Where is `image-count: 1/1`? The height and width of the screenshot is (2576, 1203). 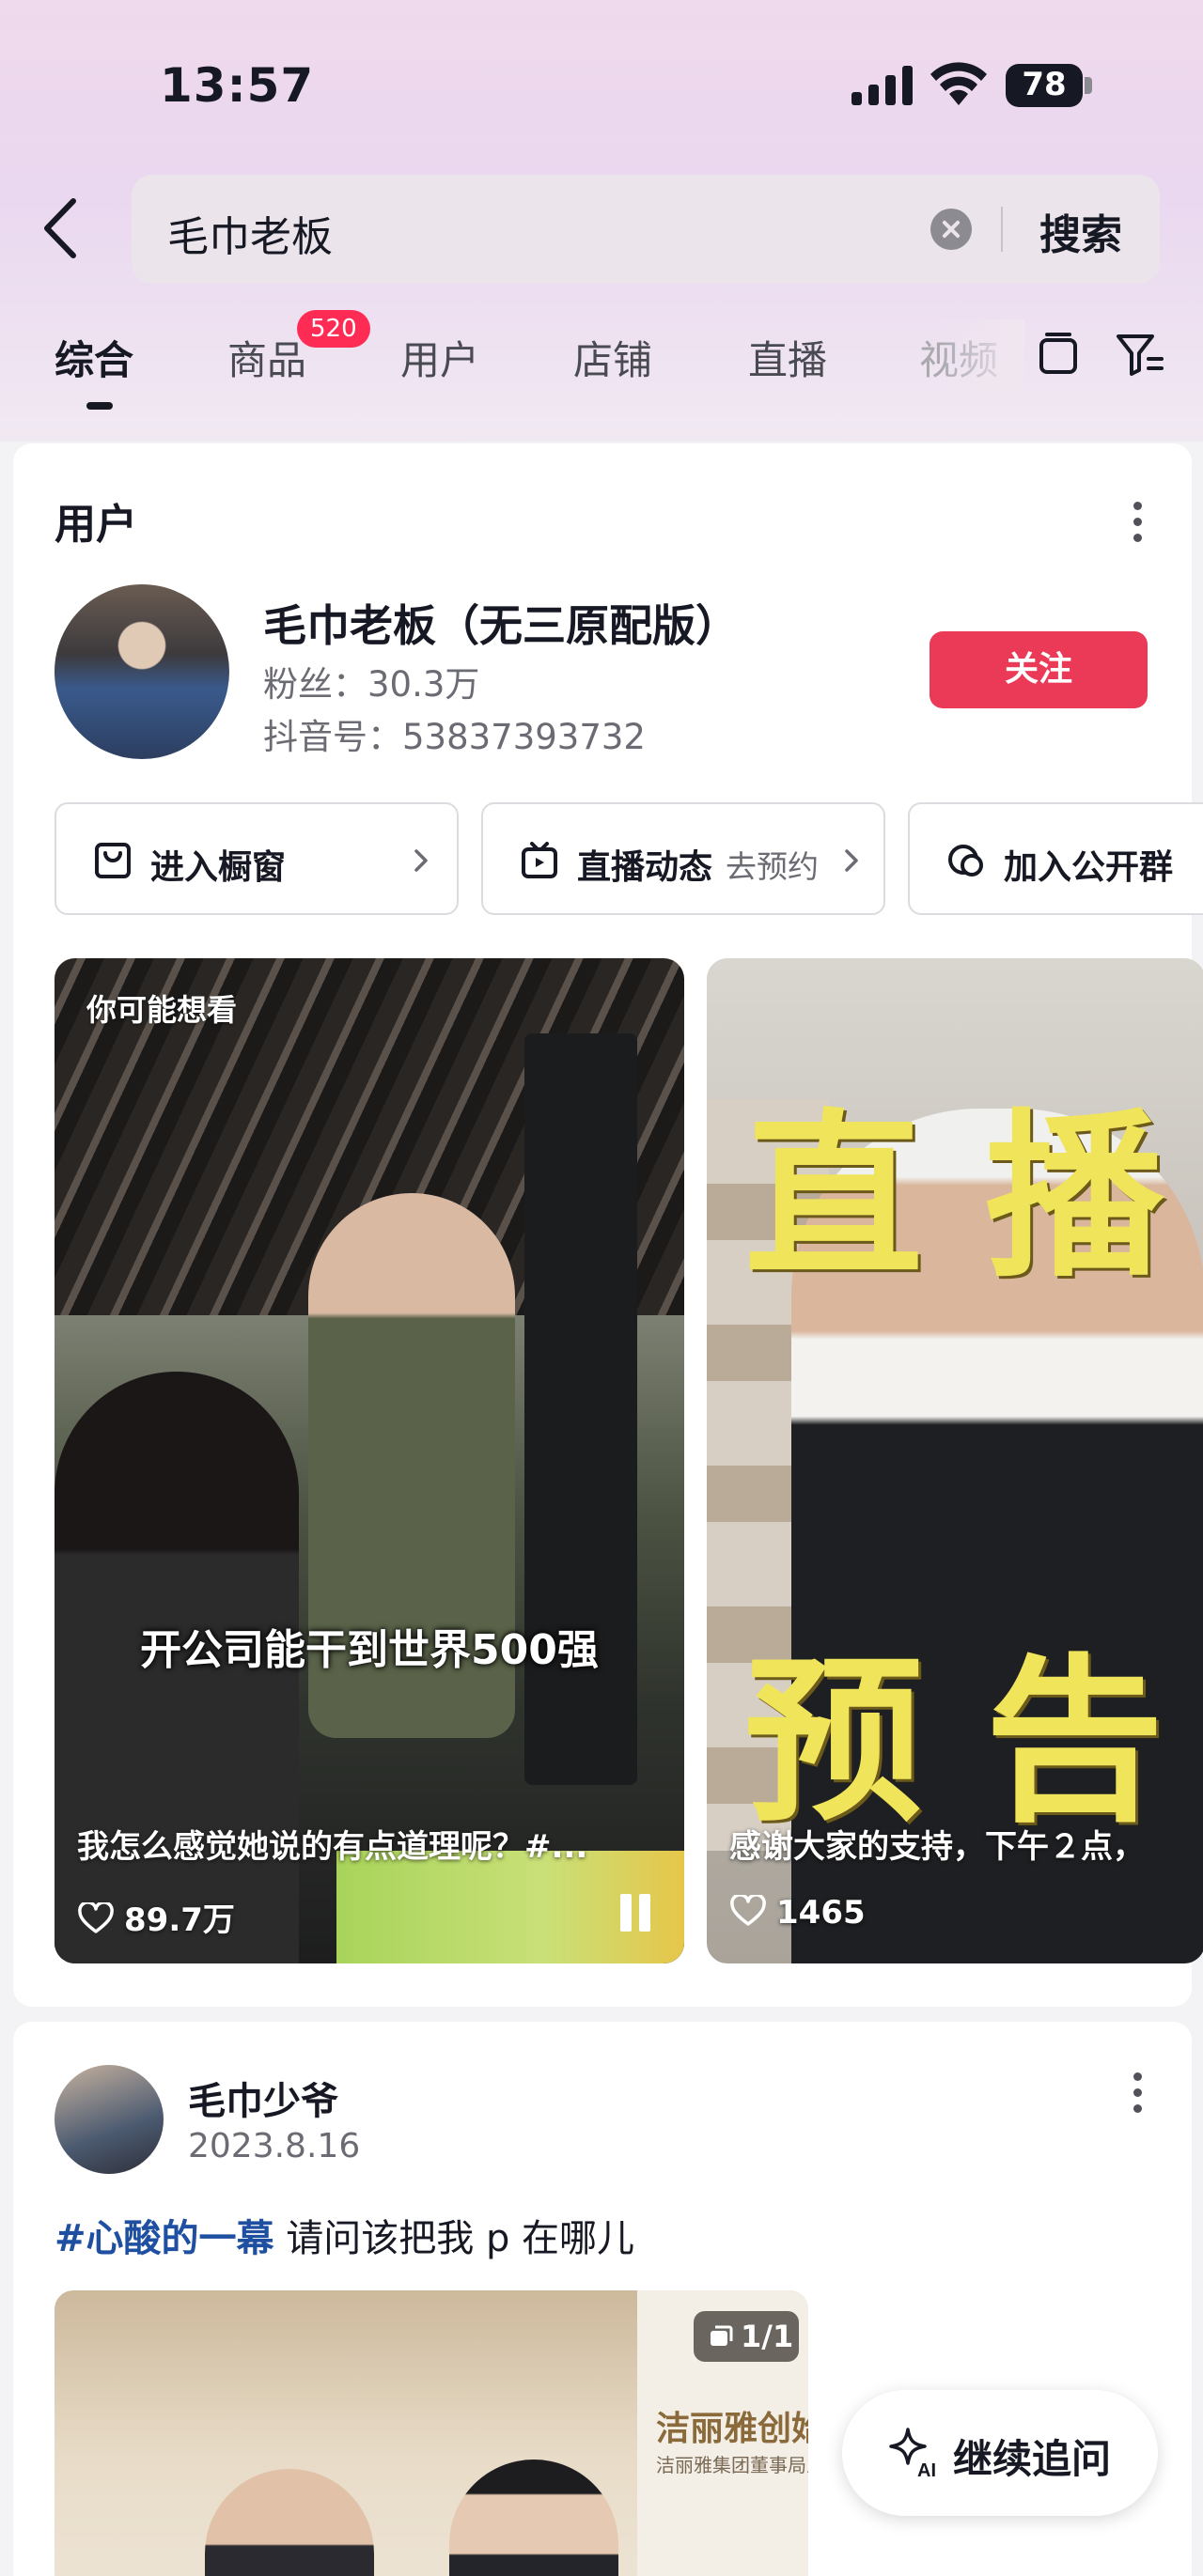 image-count: 1/1 is located at coordinates (767, 2336).